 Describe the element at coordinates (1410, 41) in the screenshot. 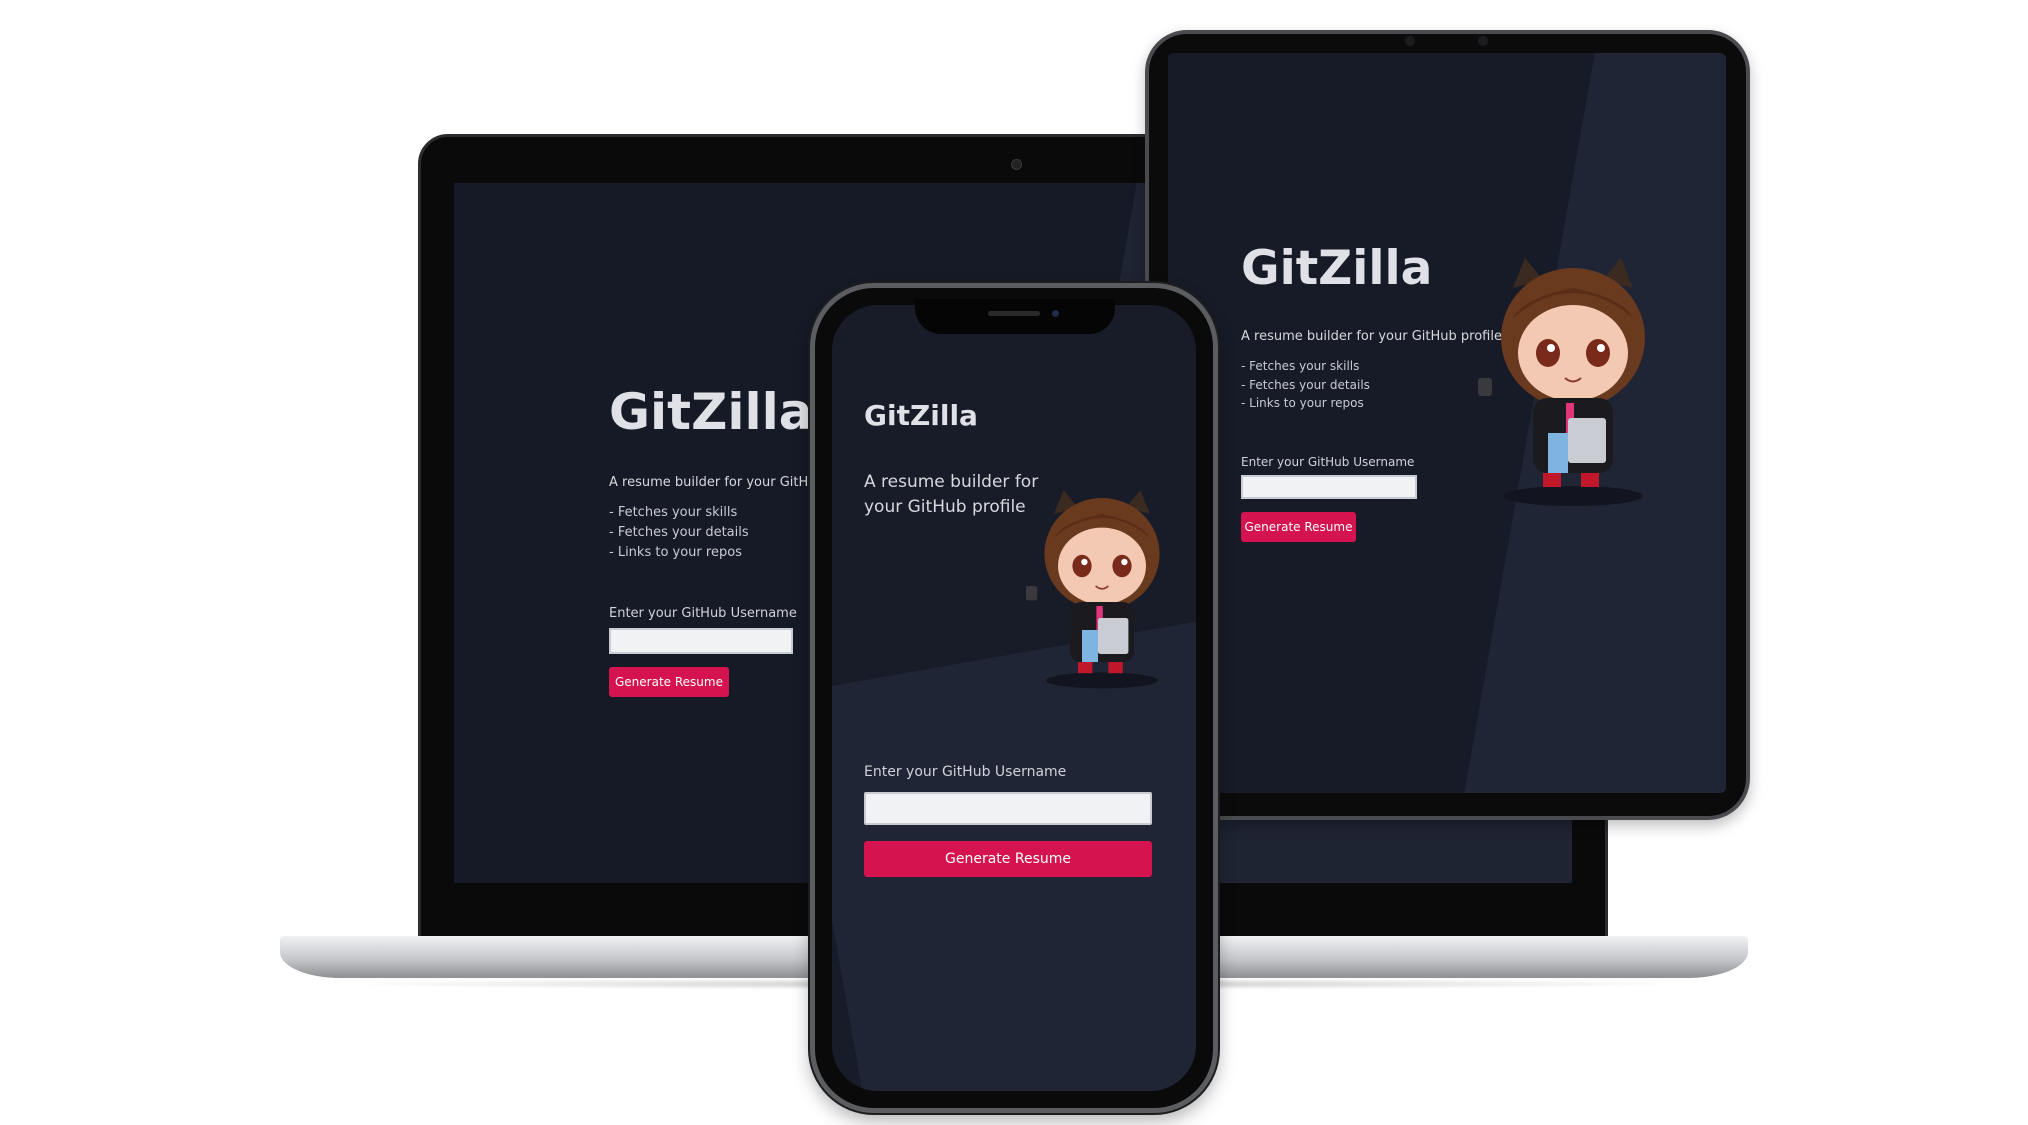

I see `tablet-camera-icon` at that location.